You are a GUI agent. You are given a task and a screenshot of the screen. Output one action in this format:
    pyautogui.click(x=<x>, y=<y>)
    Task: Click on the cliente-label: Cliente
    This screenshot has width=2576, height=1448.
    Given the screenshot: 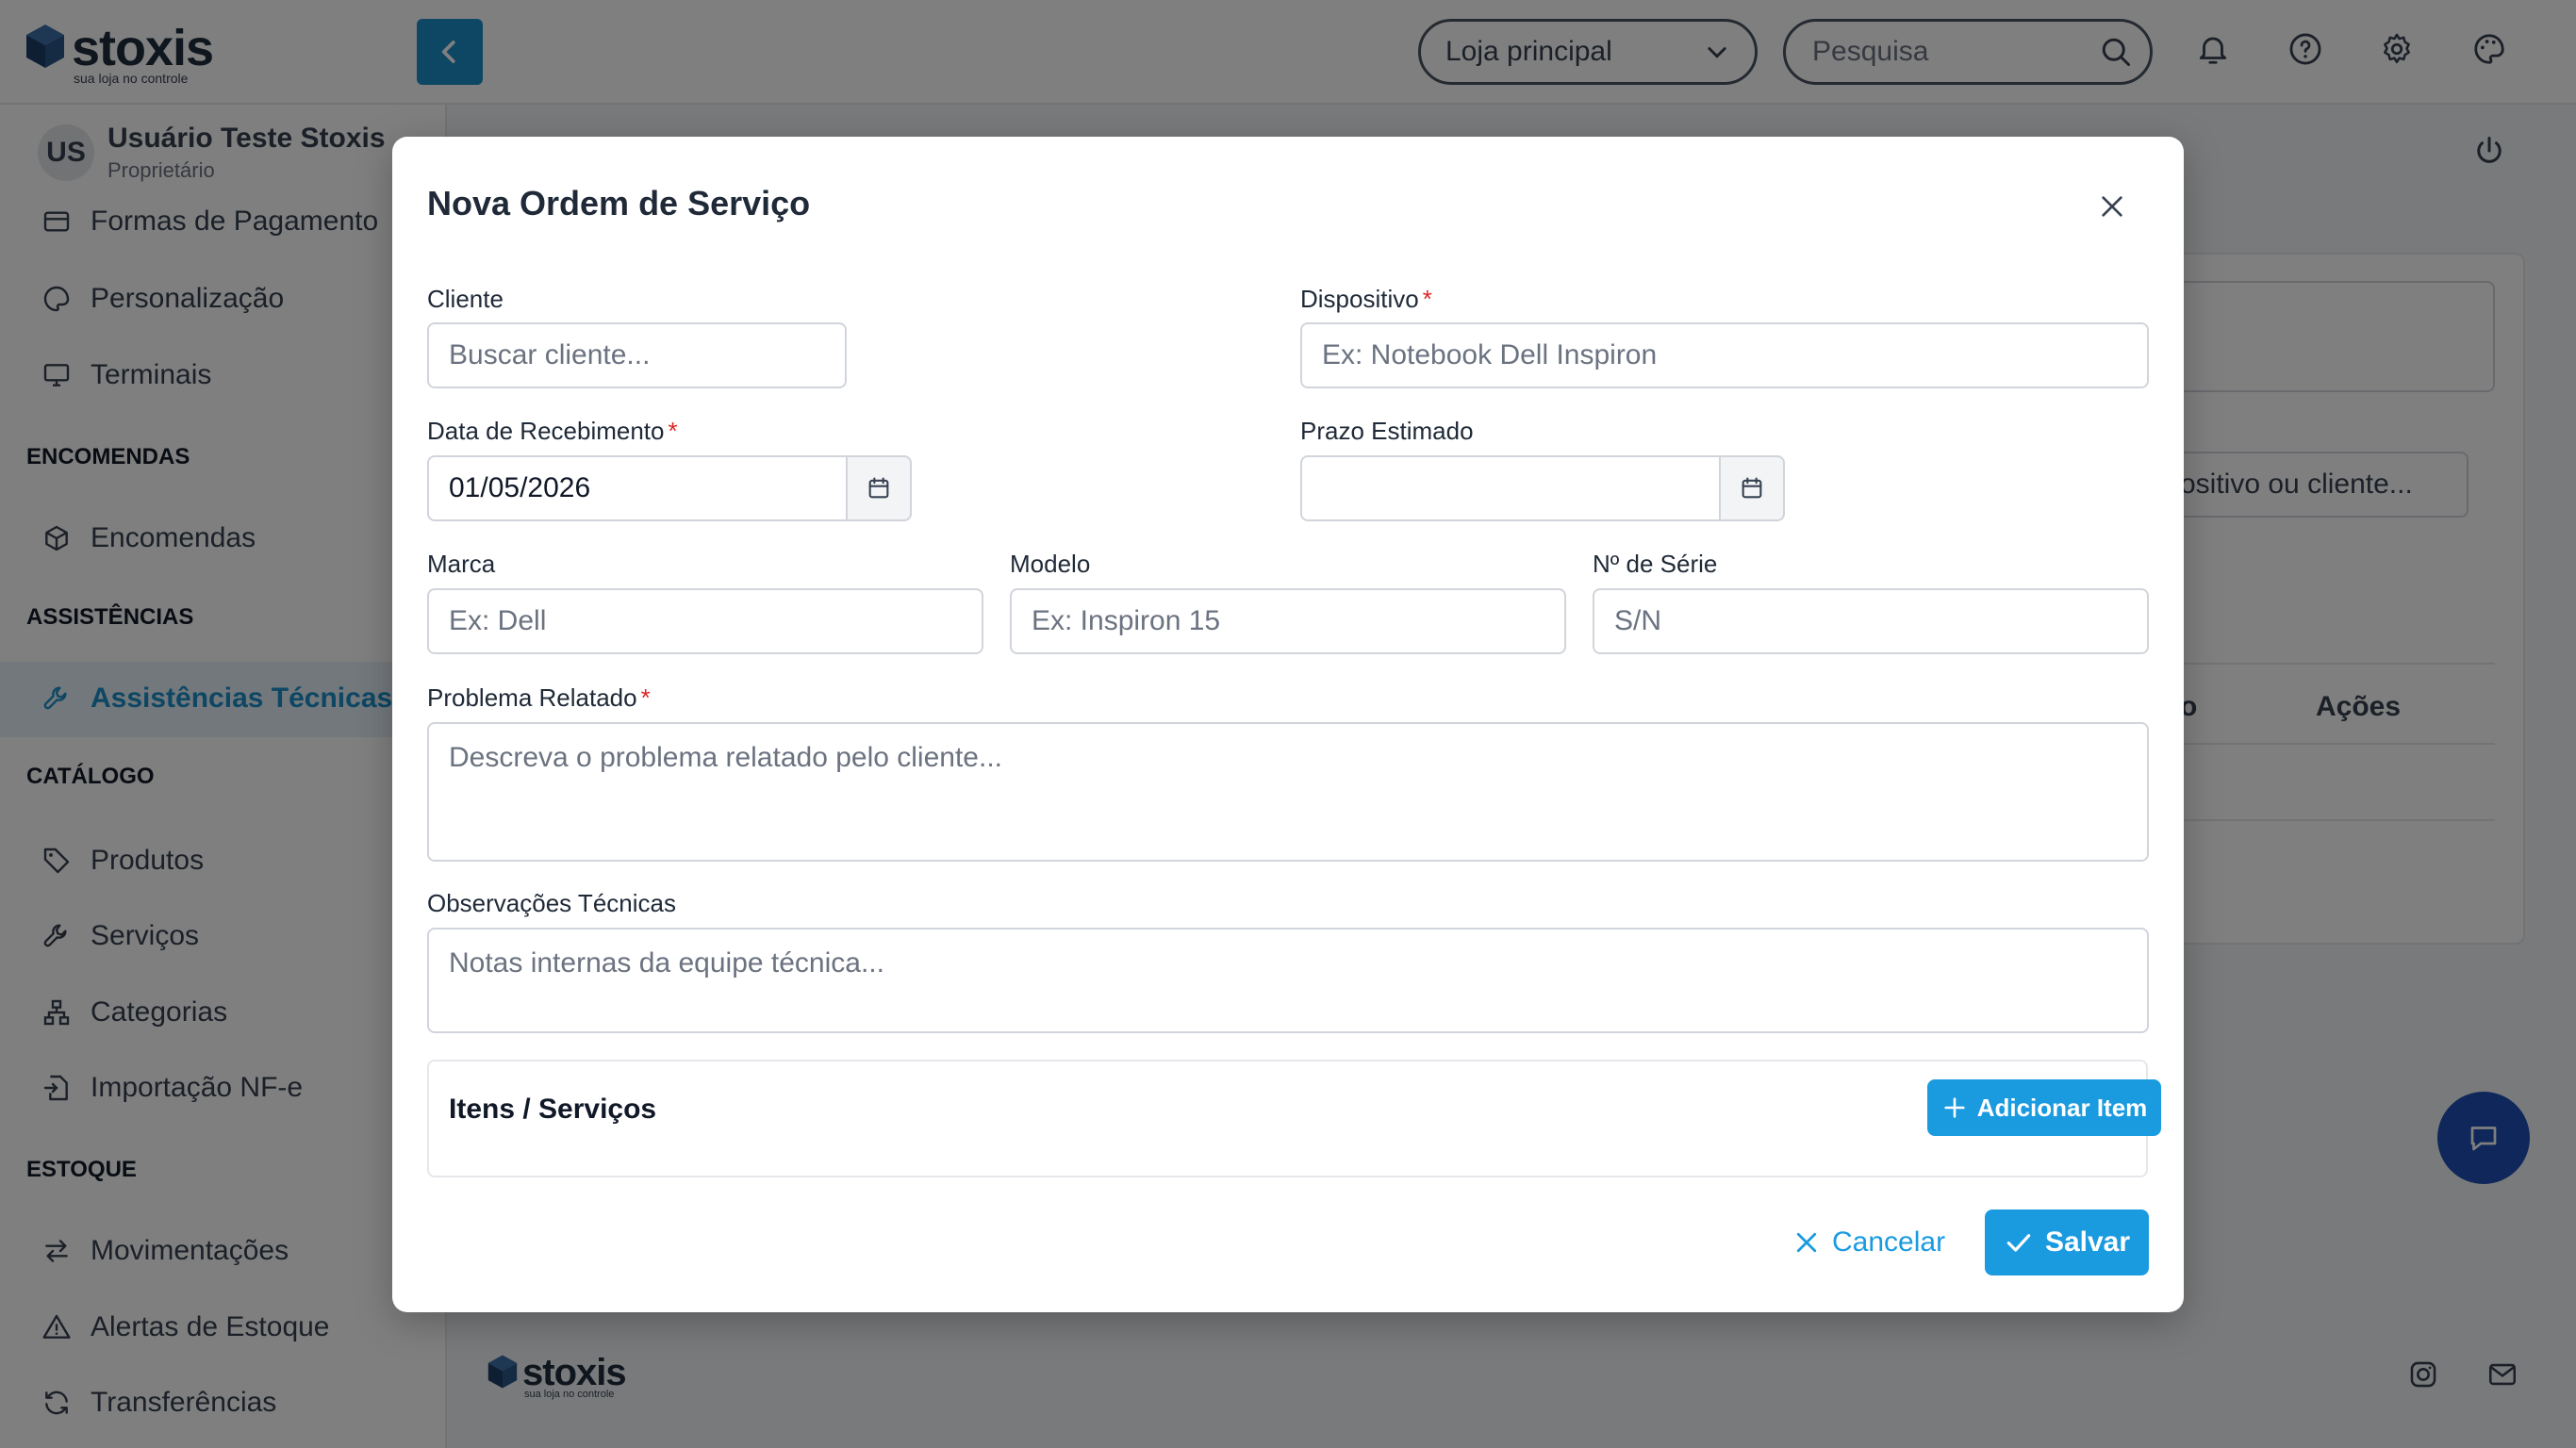 What is the action you would take?
    pyautogui.click(x=465, y=299)
    